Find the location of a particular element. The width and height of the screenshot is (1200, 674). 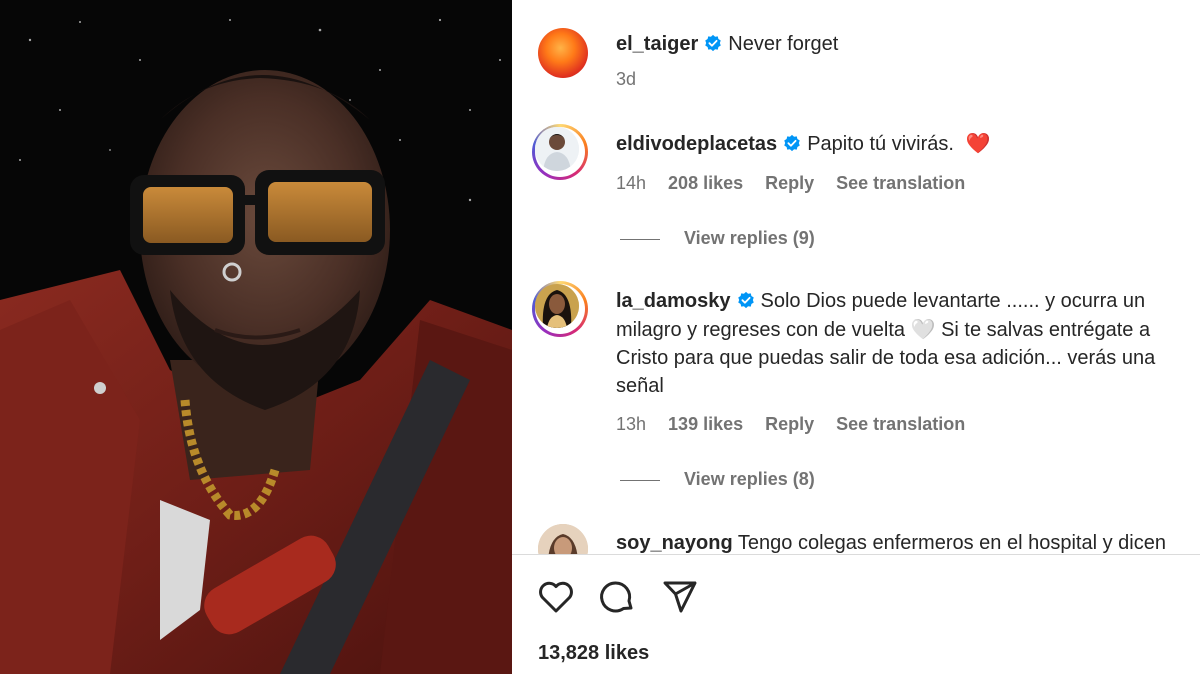

caption-line: el_taiger Never forget is located at coordinates (727, 44).